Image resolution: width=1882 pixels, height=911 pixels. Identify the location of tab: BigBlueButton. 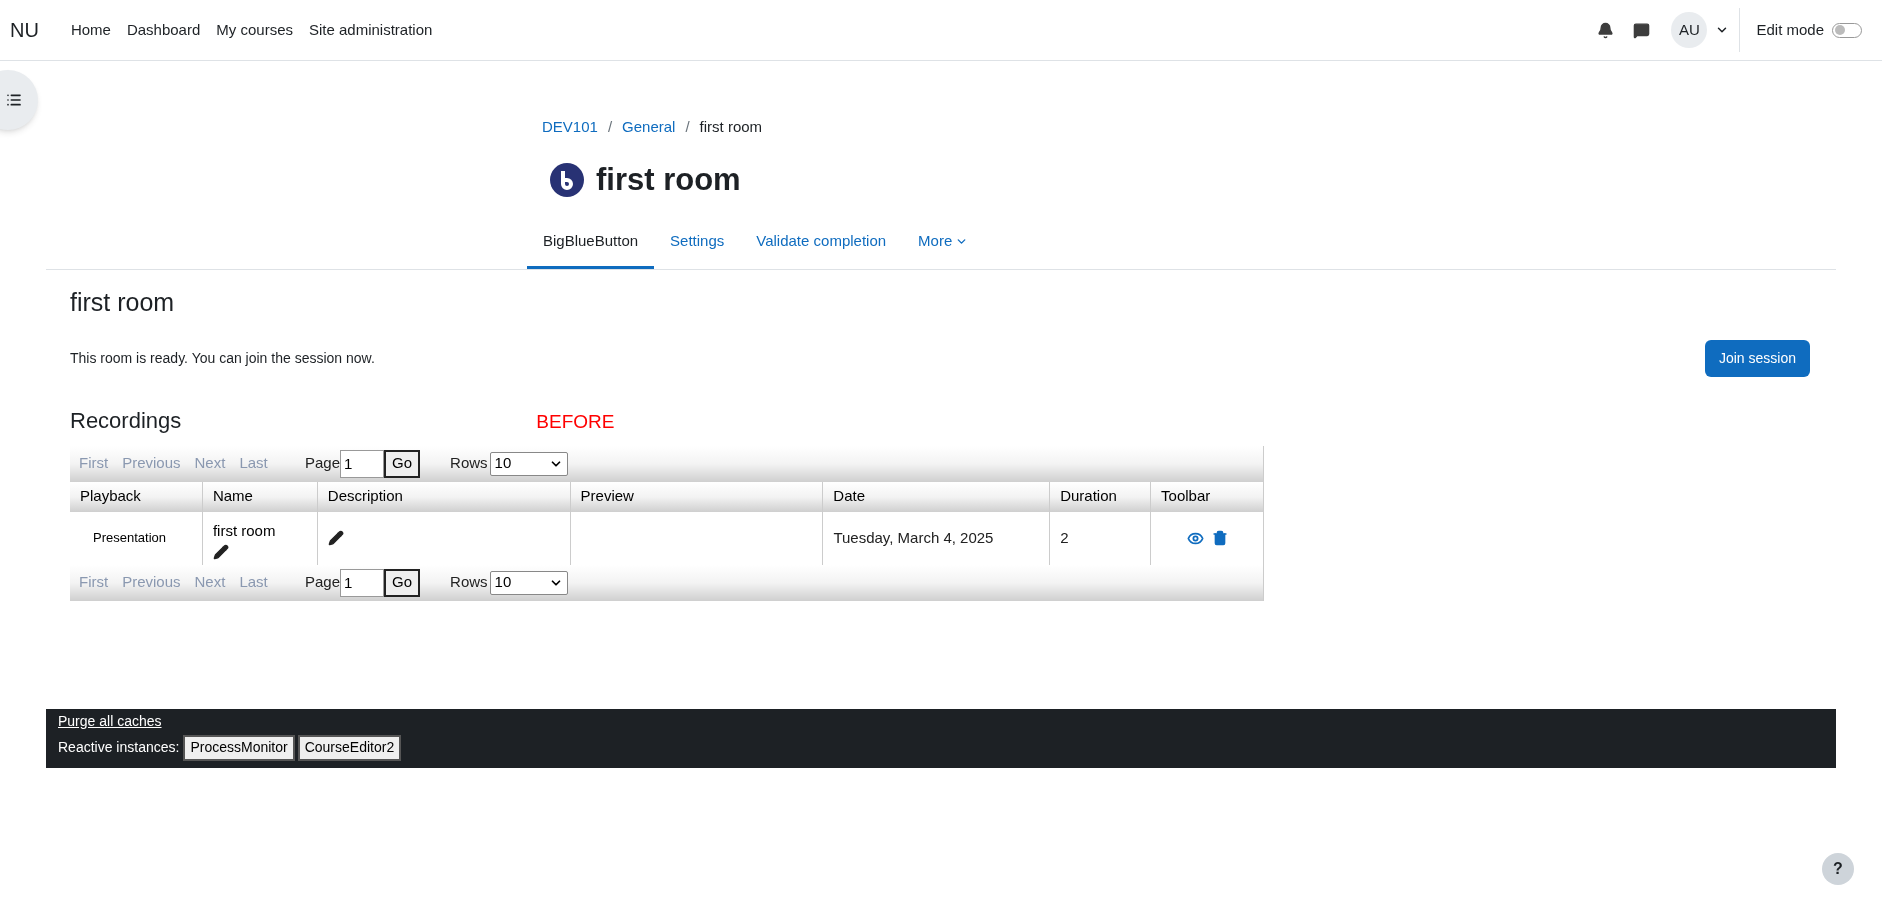
(591, 243).